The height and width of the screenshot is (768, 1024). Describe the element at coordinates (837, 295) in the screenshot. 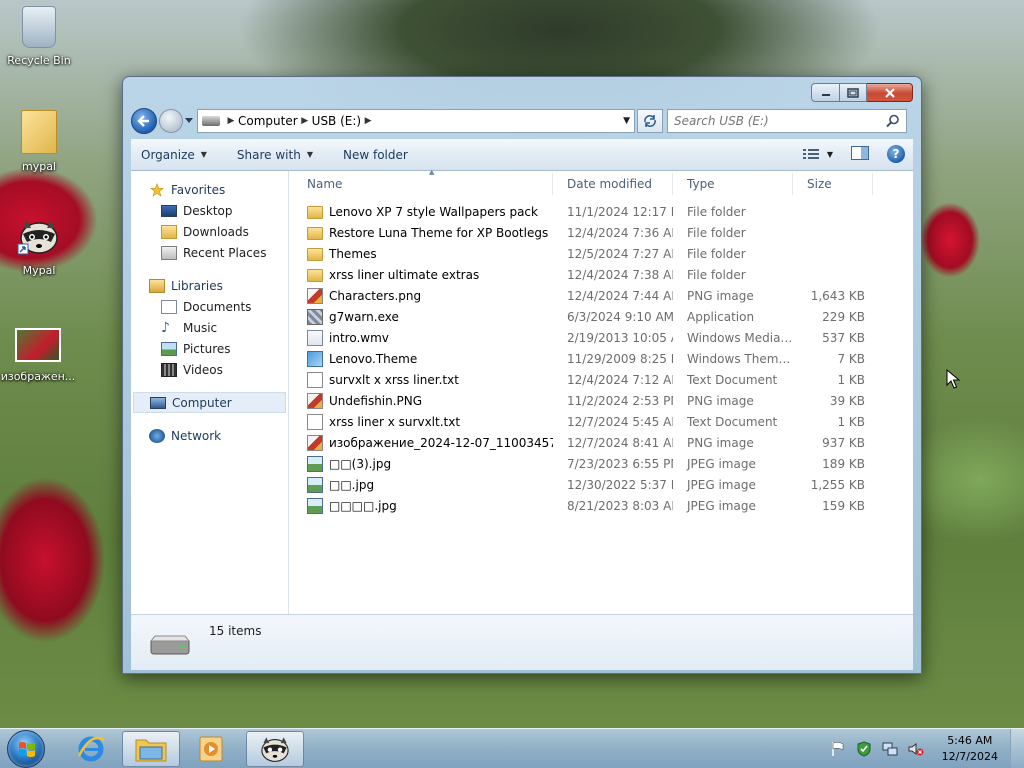

I see `file-size-cell: 1,643 KB` at that location.